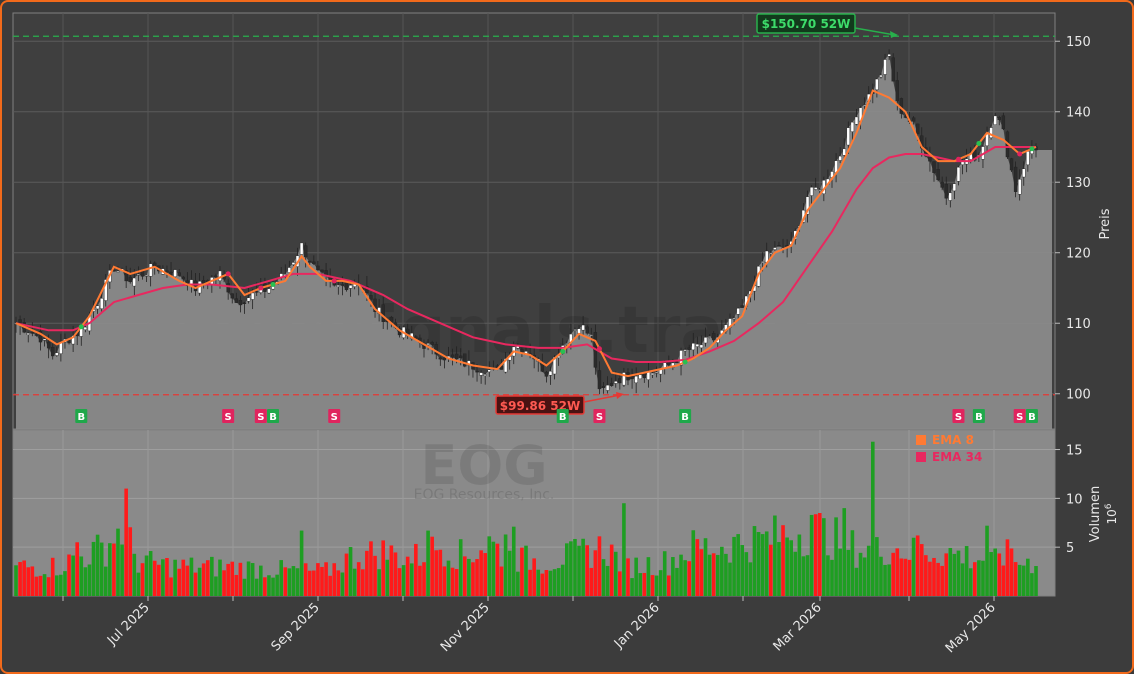  I want to click on legend-label-ema8: EMA 8, so click(953, 440).